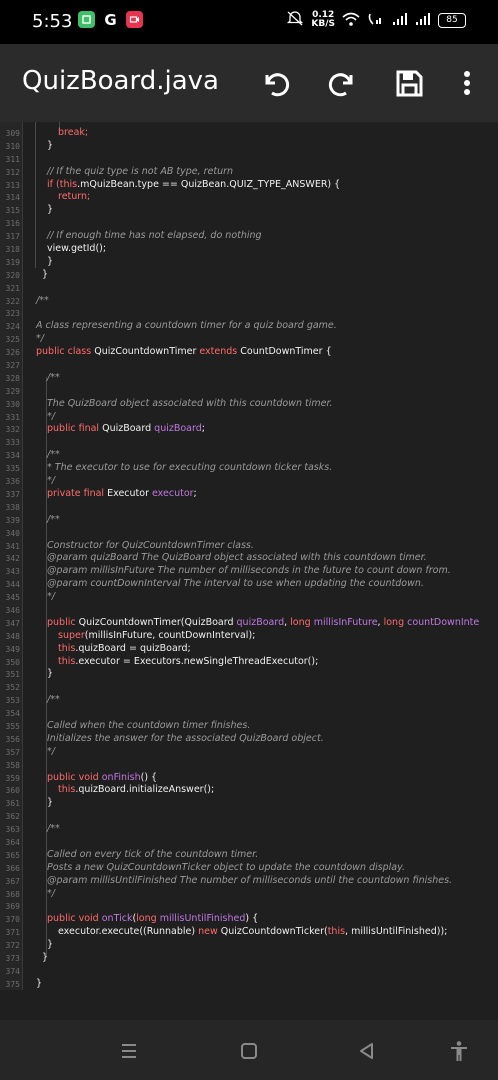 This screenshot has height=1080, width=498. What do you see at coordinates (128, 932) in the screenshot?
I see `code-token: executor.execute((Runnable)` at bounding box center [128, 932].